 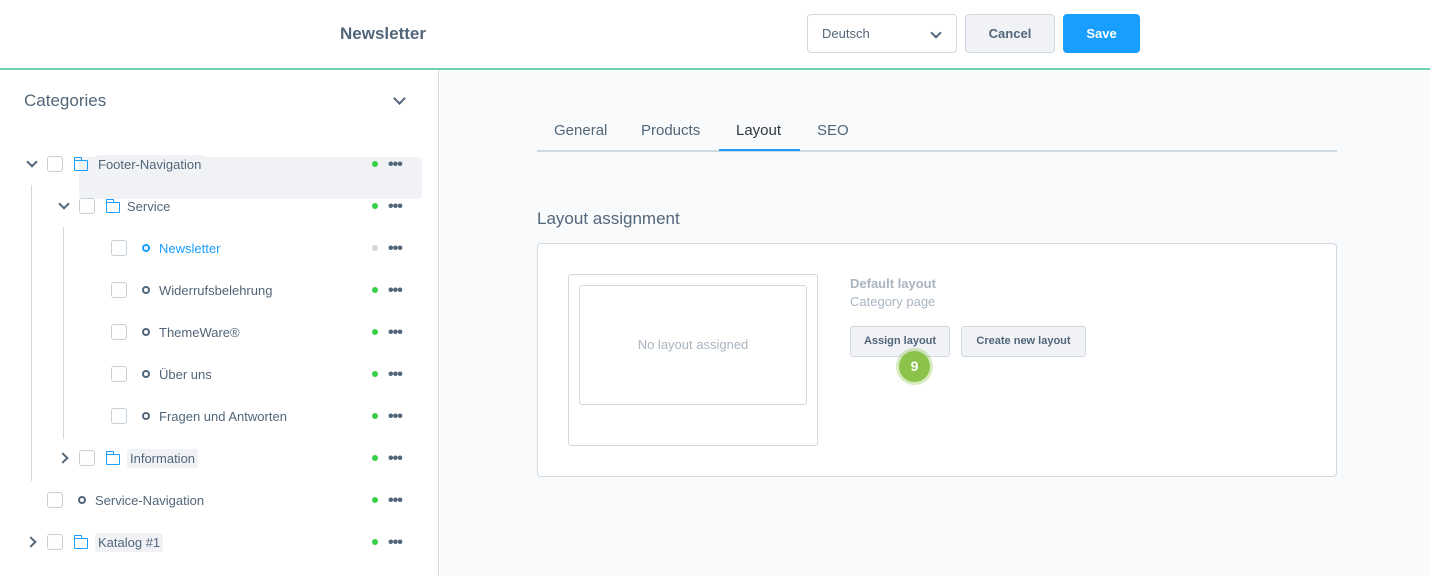 What do you see at coordinates (1023, 341) in the screenshot?
I see `create-new-layout-button: Create new layout` at bounding box center [1023, 341].